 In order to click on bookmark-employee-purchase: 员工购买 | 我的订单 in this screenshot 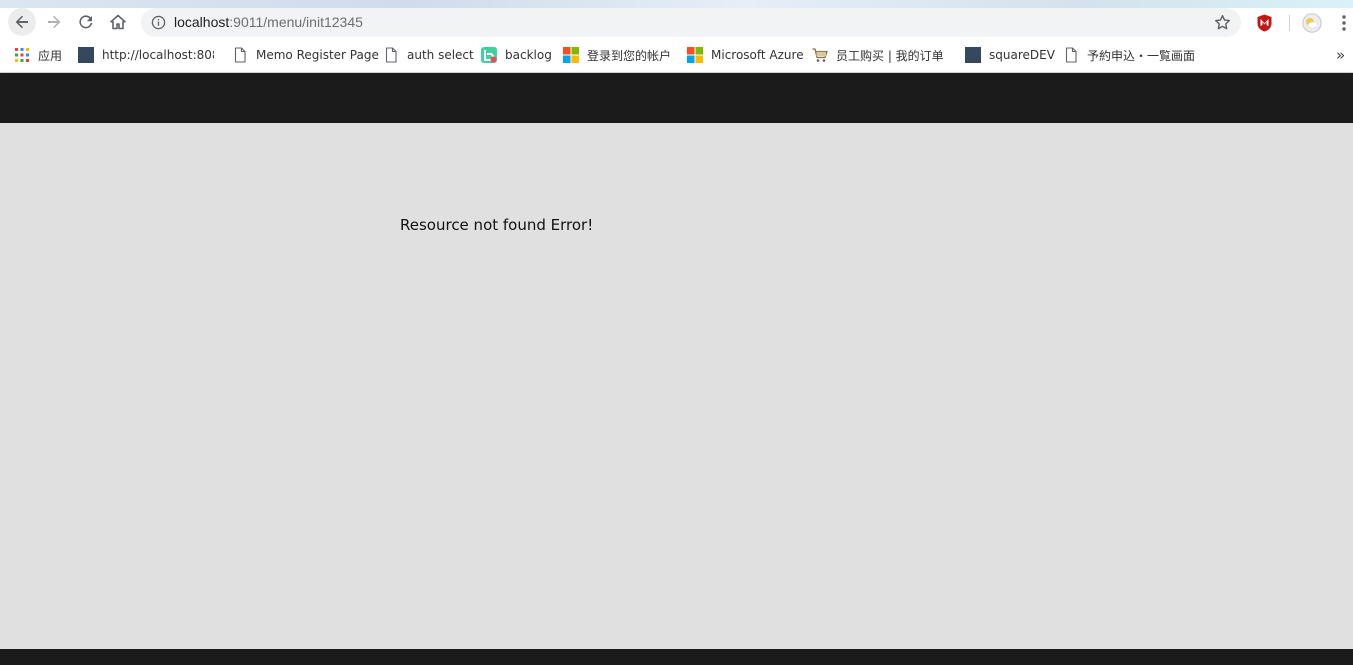, I will do `click(878, 55)`.